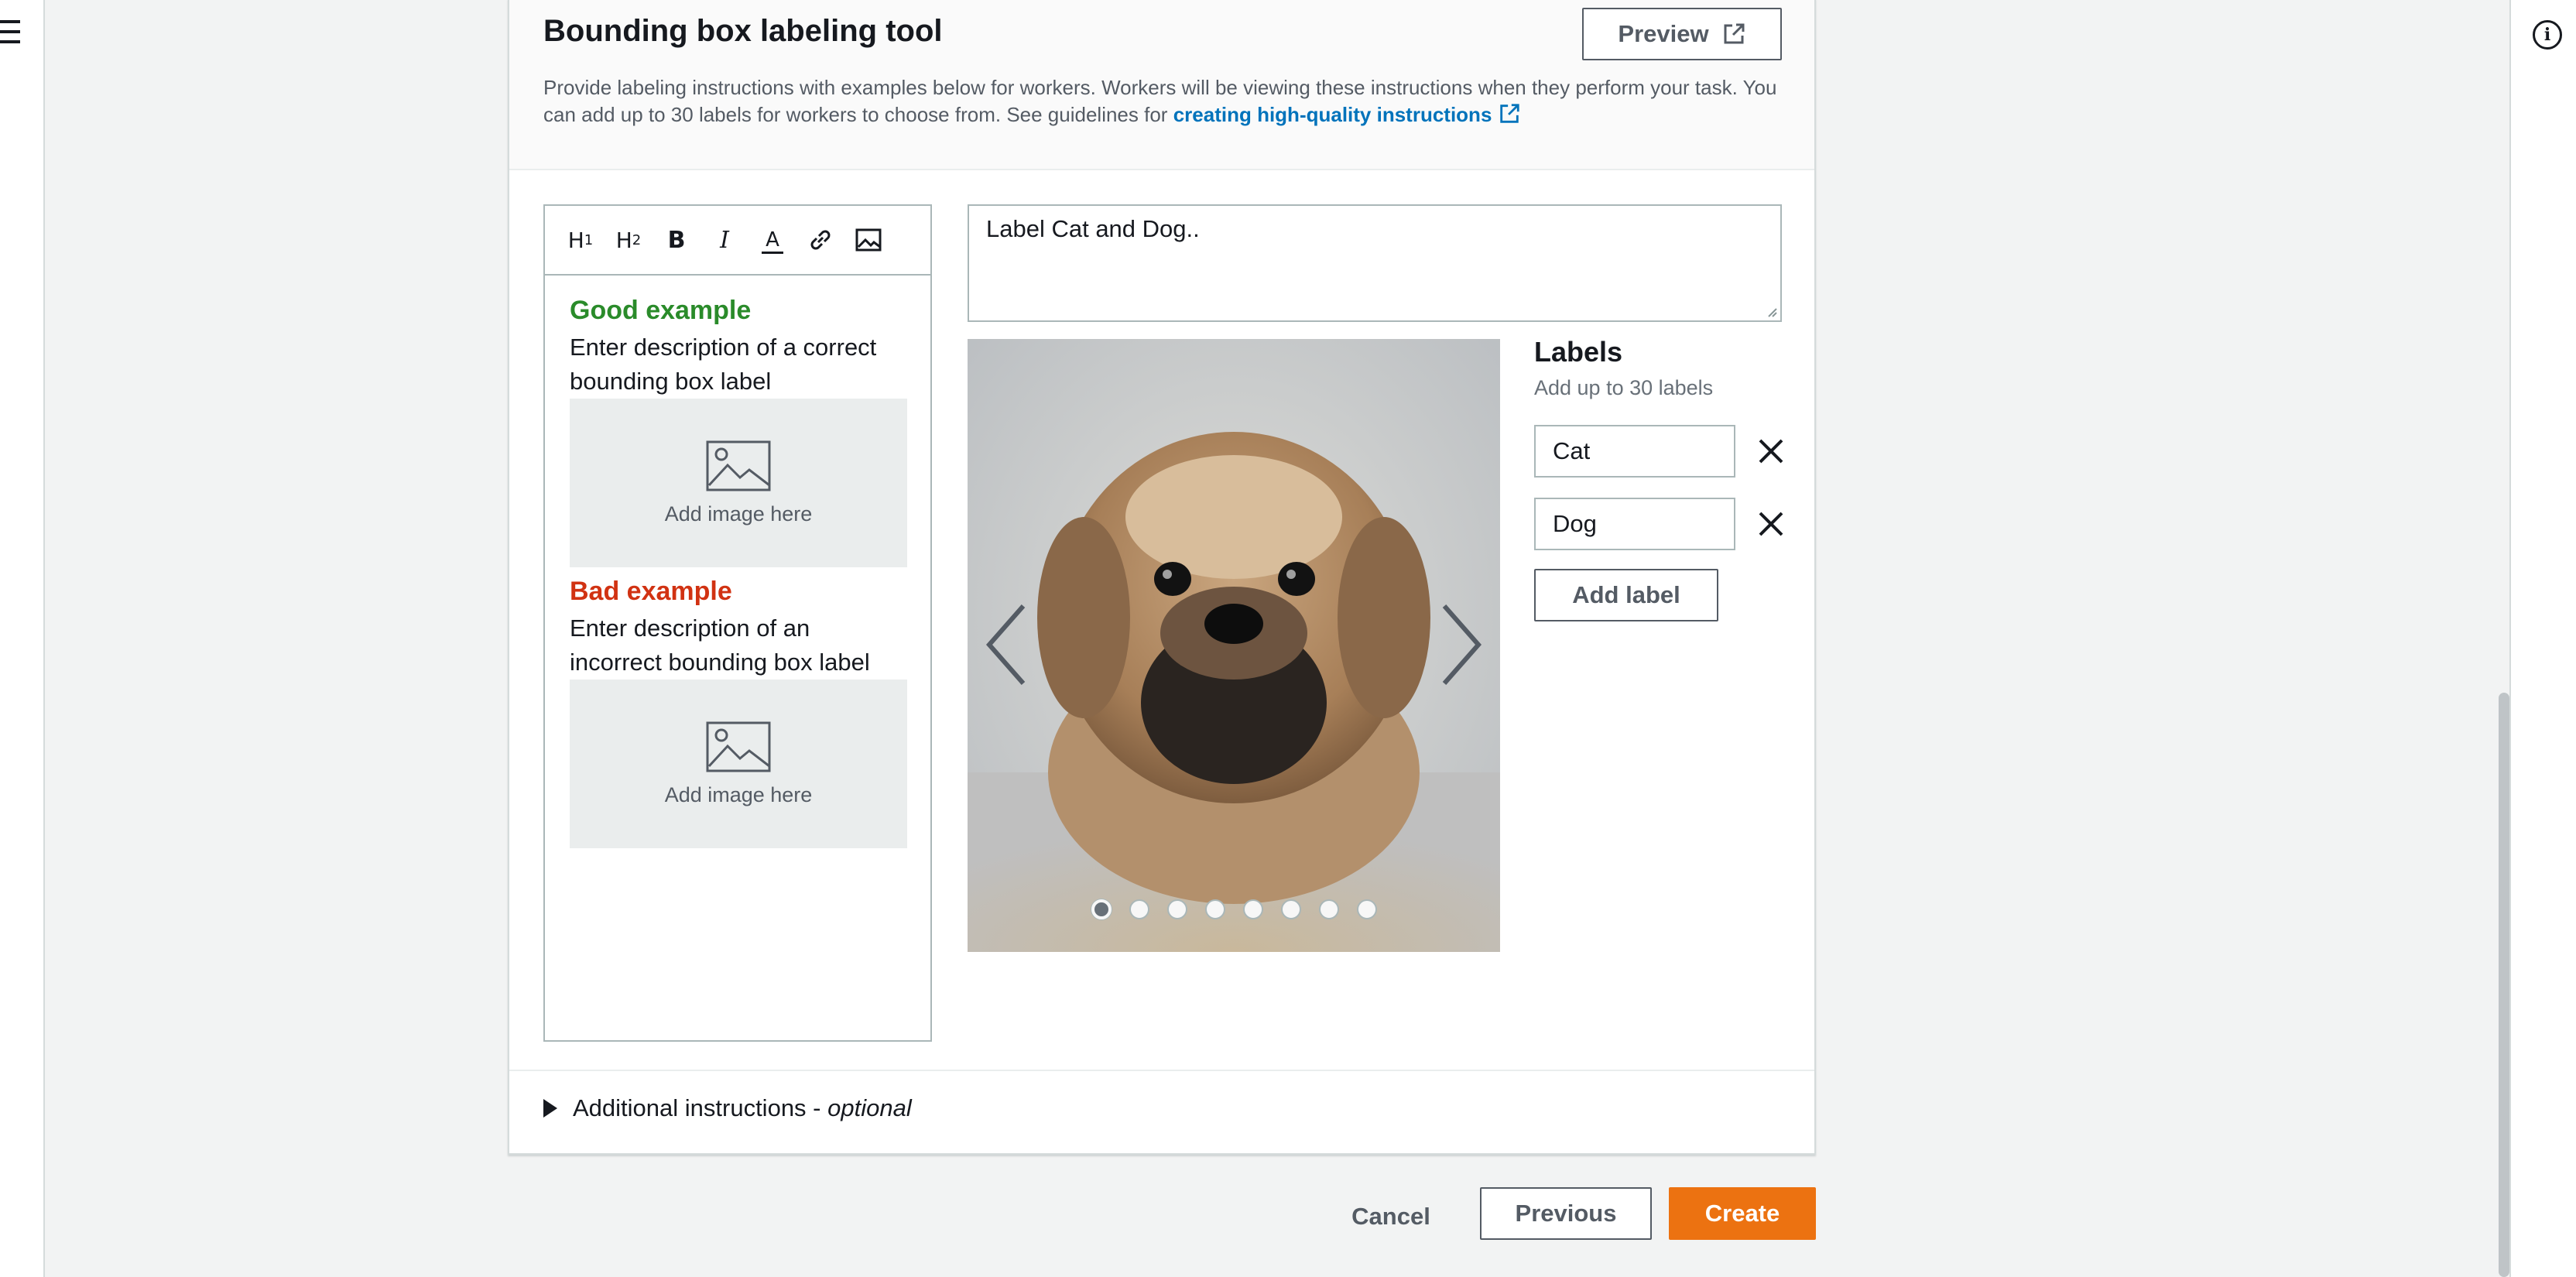  Describe the element at coordinates (1634, 451) in the screenshot. I see `label-input: Cat` at that location.